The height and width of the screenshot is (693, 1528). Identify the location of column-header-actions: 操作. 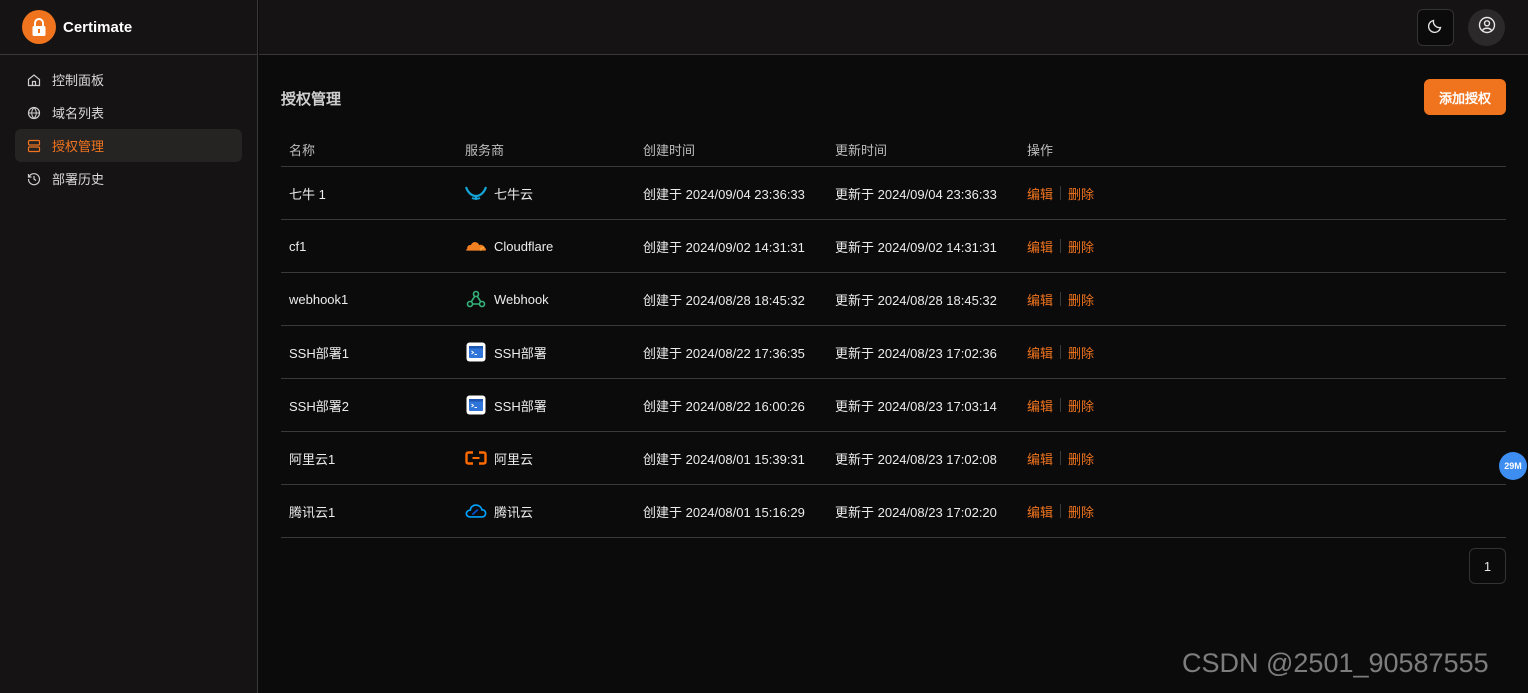
(1040, 150).